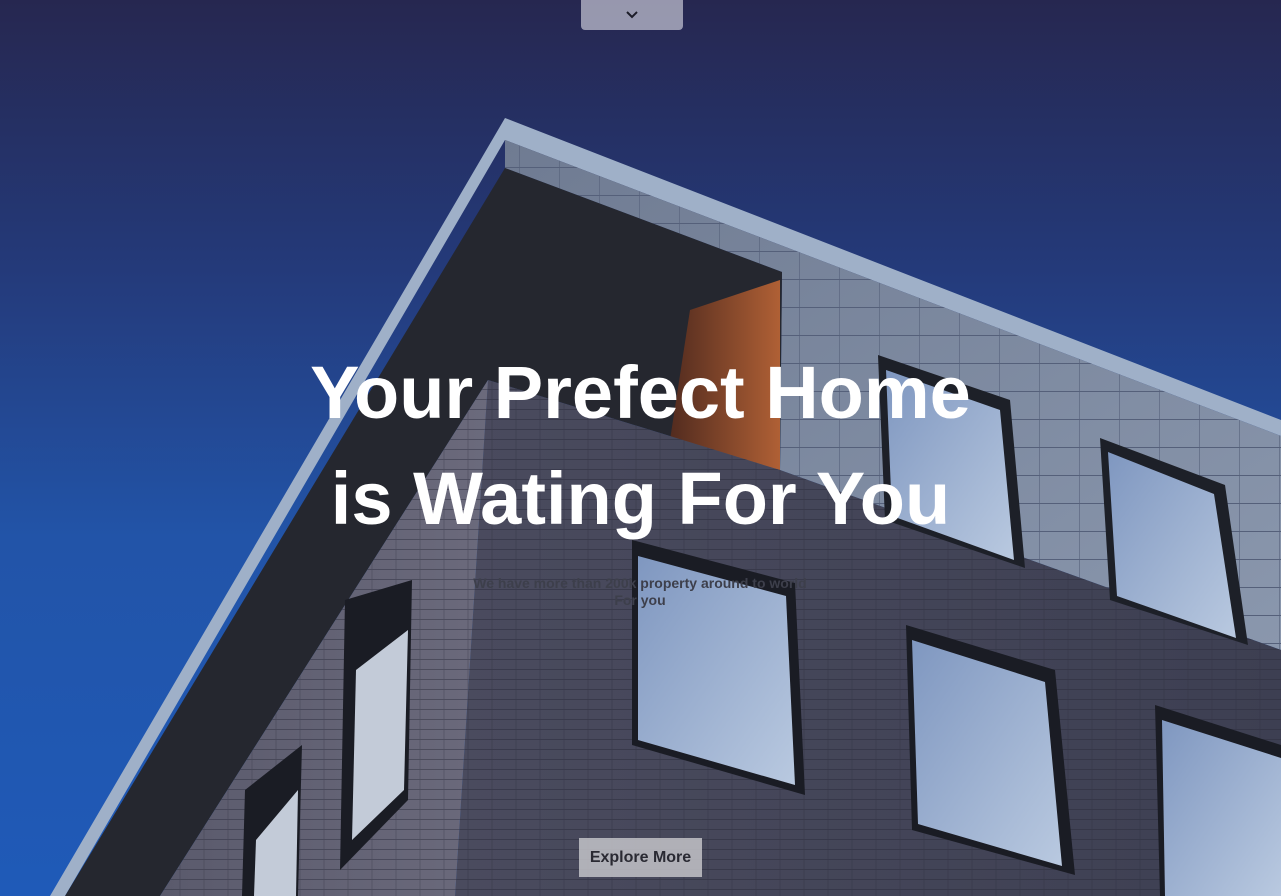  I want to click on navbar-toggle-button, so click(632, 15).